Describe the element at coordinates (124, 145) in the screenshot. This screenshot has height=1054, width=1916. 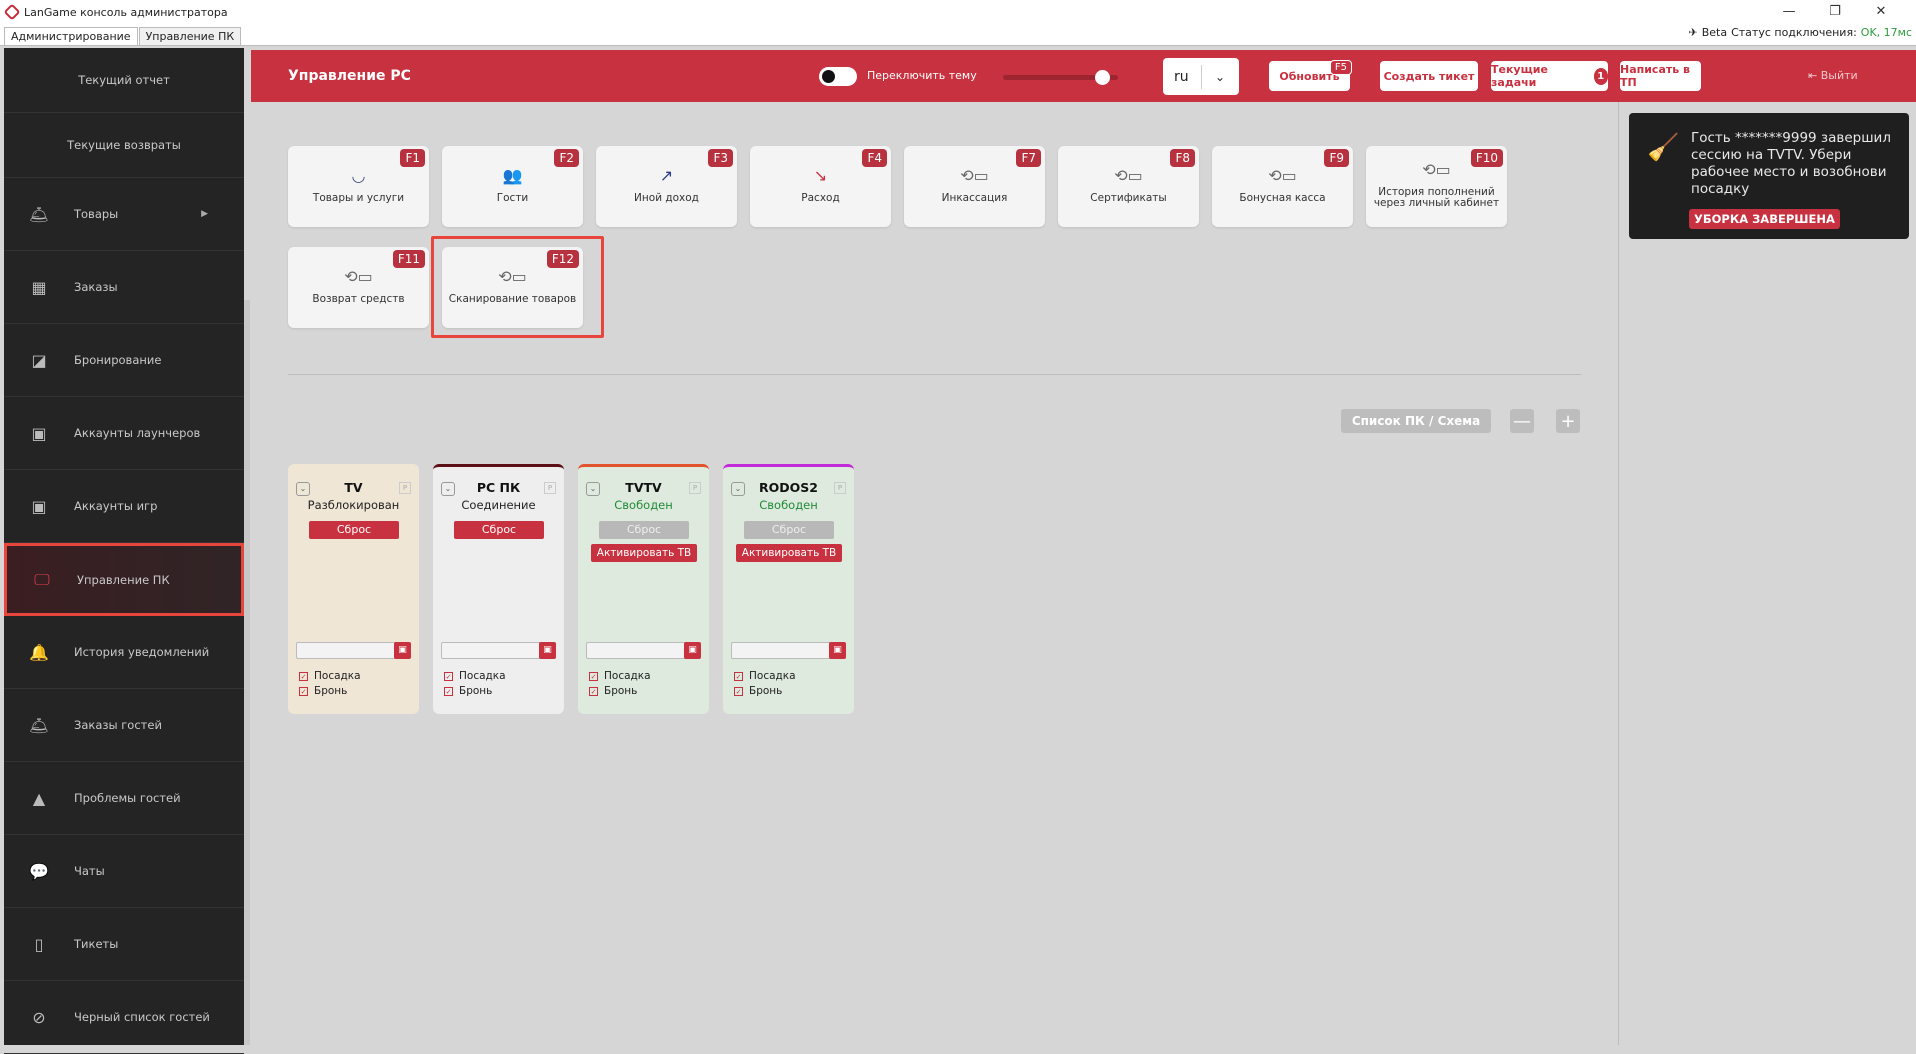
I see `sidebar-item-current-returns: Текущие возвраты` at that location.